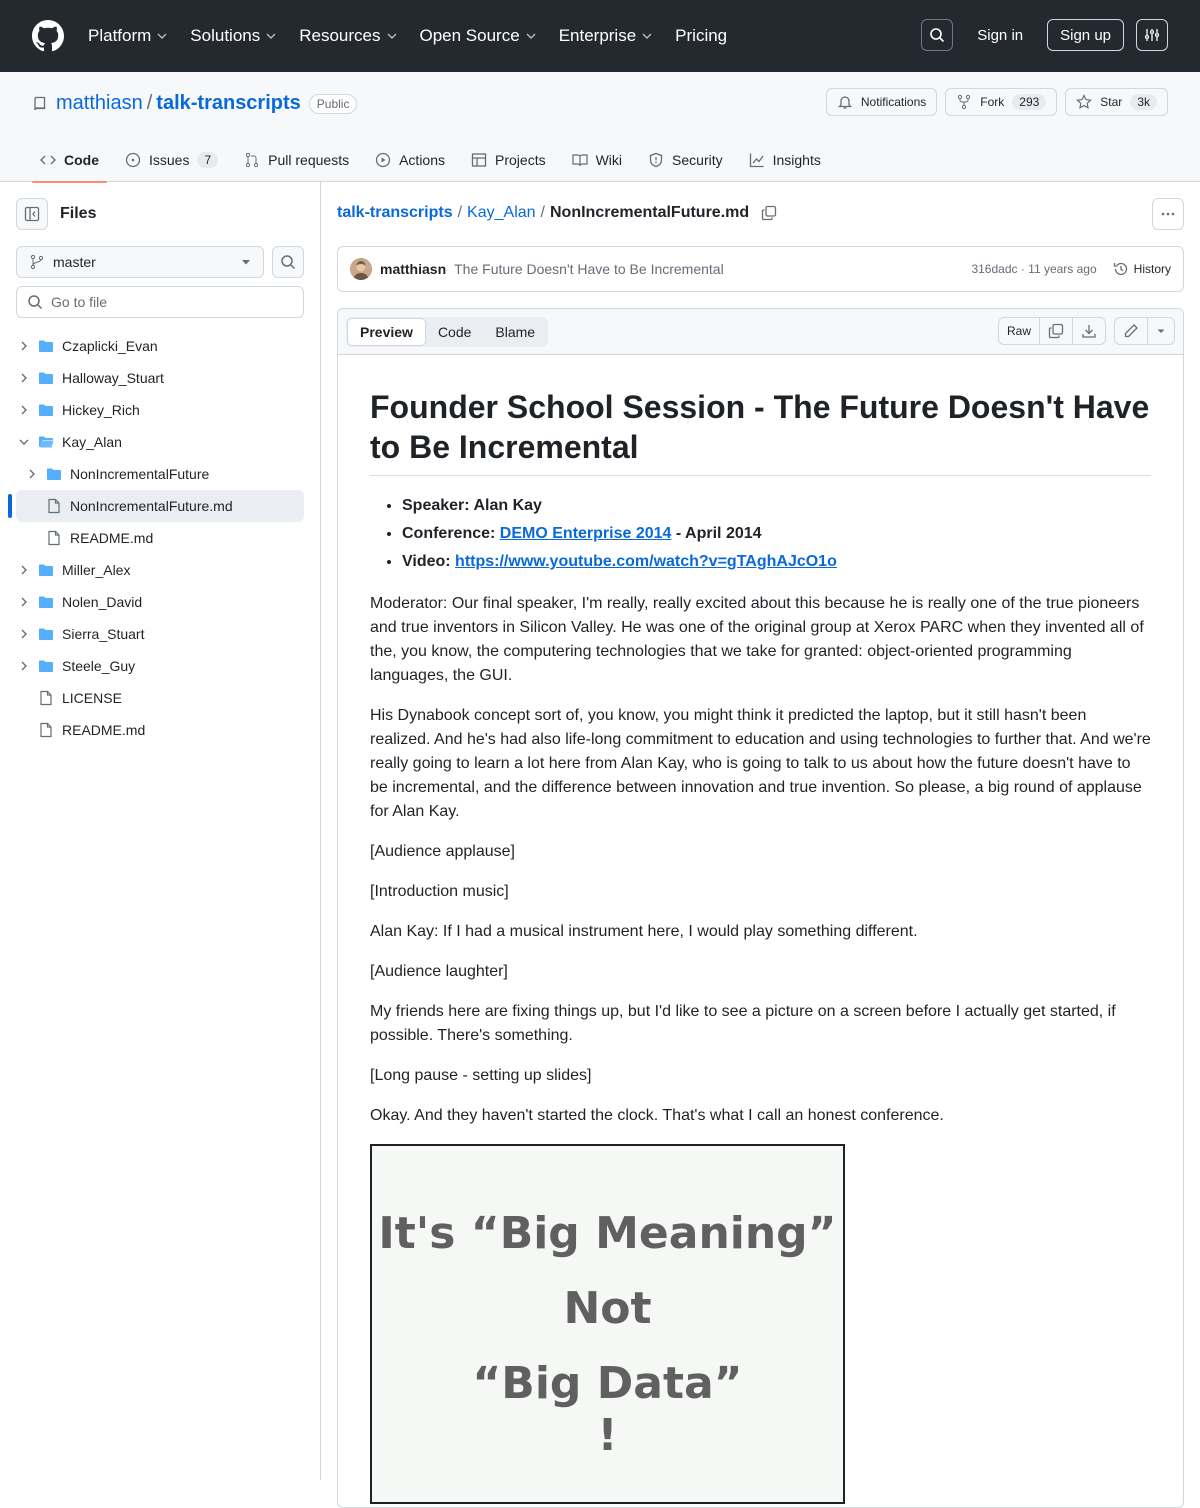  I want to click on history-label: History, so click(1152, 269).